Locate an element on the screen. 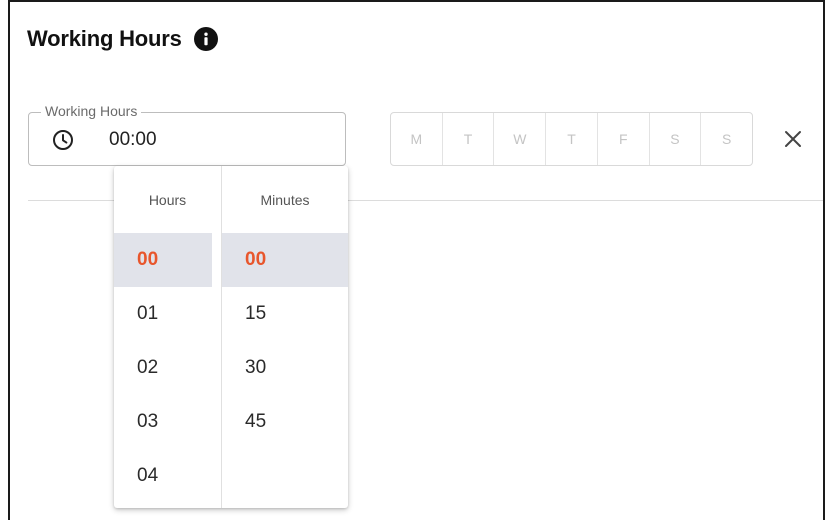 Image resolution: width=825 pixels, height=520 pixels. day-toggle-tuesday: T is located at coordinates (469, 139).